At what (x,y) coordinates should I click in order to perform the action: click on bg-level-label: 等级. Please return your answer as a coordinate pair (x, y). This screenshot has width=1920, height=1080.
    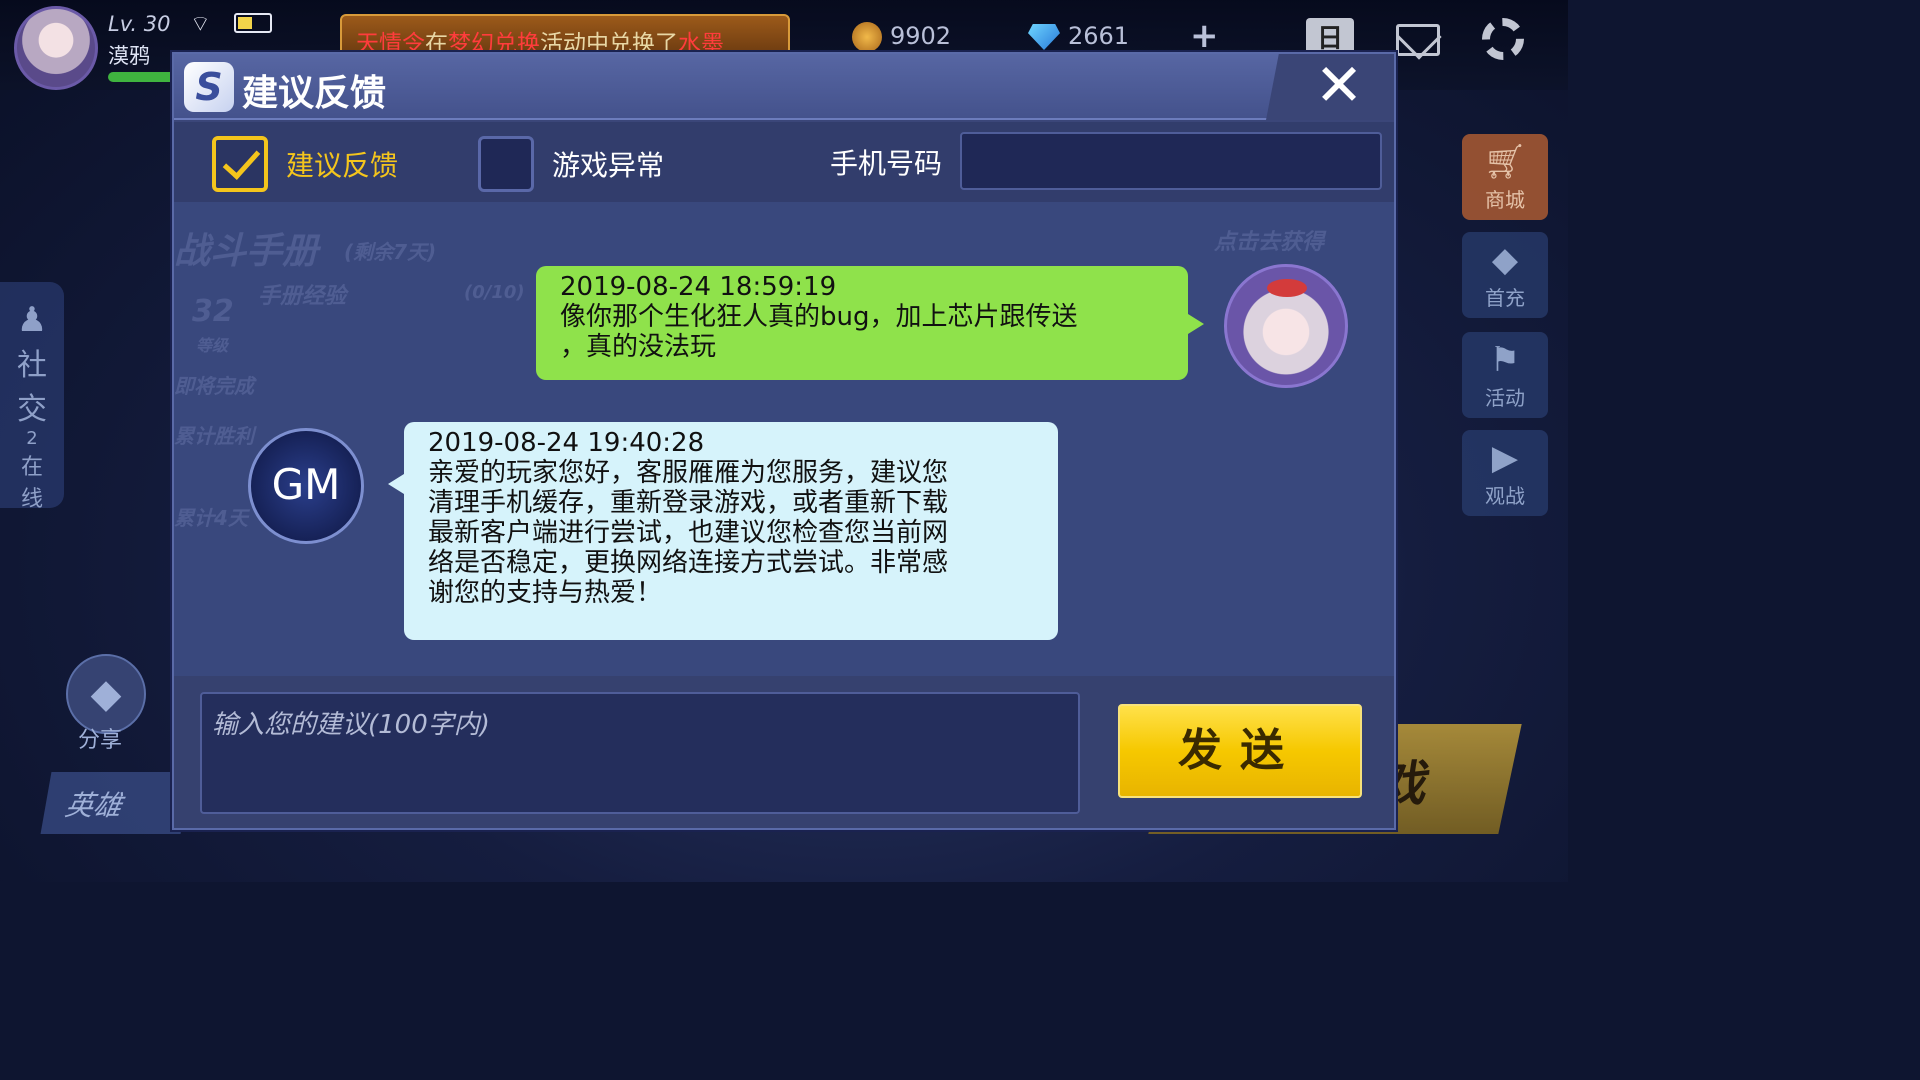
    Looking at the image, I should click on (212, 345).